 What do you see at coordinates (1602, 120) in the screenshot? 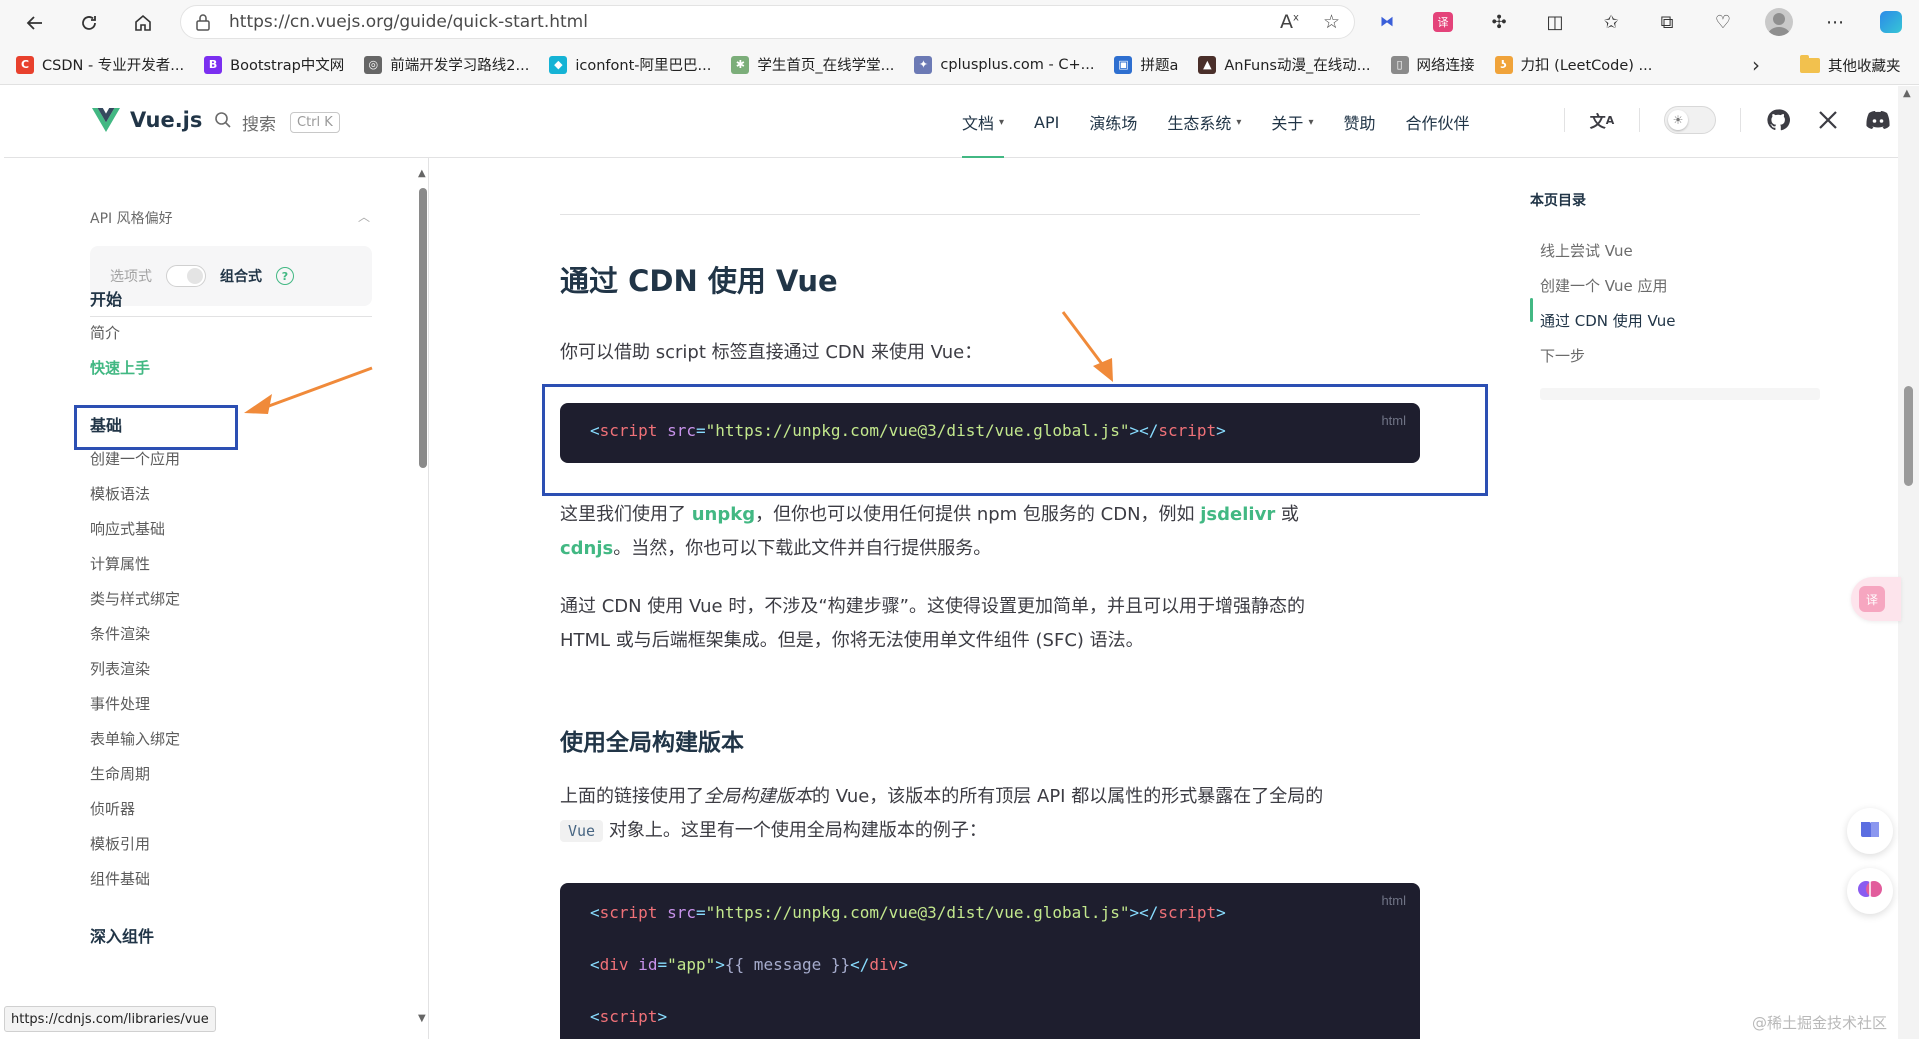
I see `language-translate-icon: 文A` at bounding box center [1602, 120].